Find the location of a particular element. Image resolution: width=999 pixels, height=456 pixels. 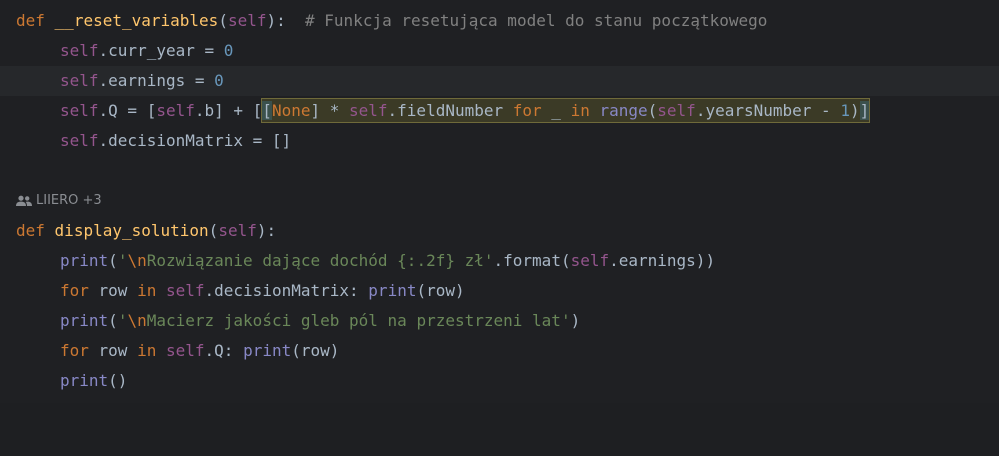

function-name: display_solution is located at coordinates (131, 230).